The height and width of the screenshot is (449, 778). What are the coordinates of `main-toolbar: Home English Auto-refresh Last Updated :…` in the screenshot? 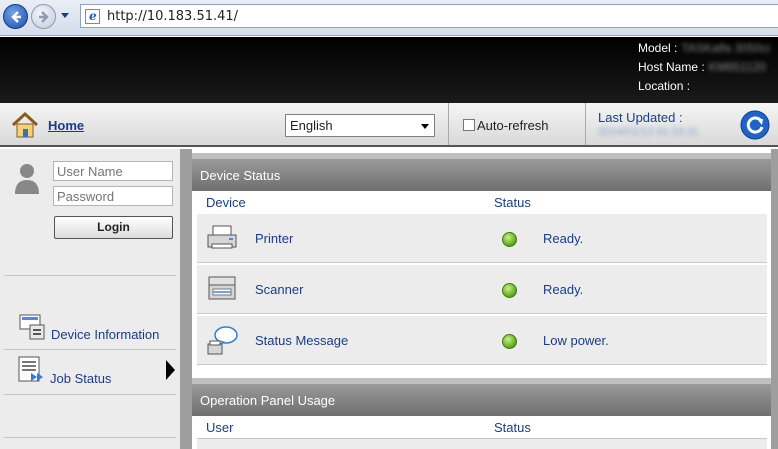 It's located at (389, 125).